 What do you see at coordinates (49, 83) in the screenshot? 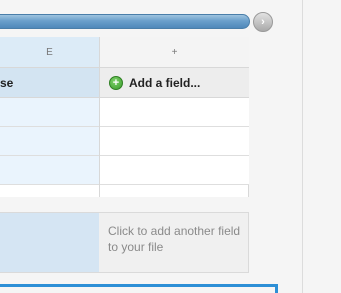
I see `field-header-e: se` at bounding box center [49, 83].